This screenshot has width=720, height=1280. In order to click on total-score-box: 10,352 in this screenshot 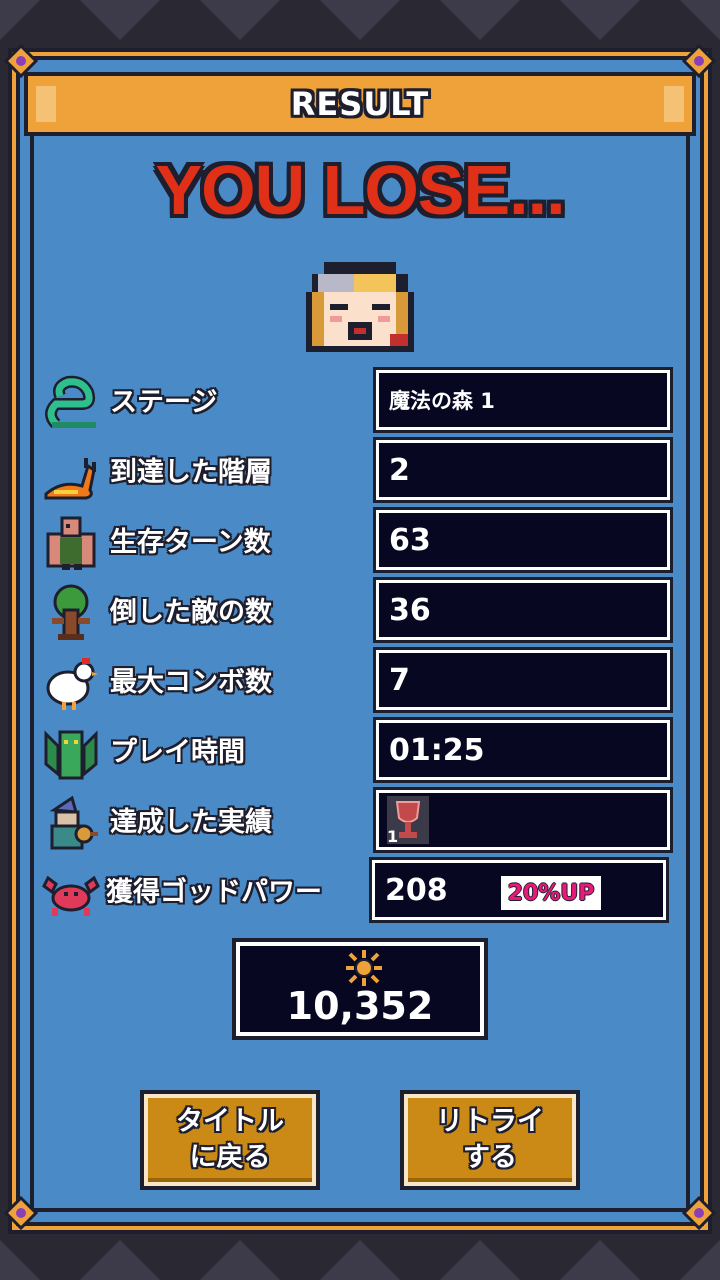, I will do `click(360, 989)`.